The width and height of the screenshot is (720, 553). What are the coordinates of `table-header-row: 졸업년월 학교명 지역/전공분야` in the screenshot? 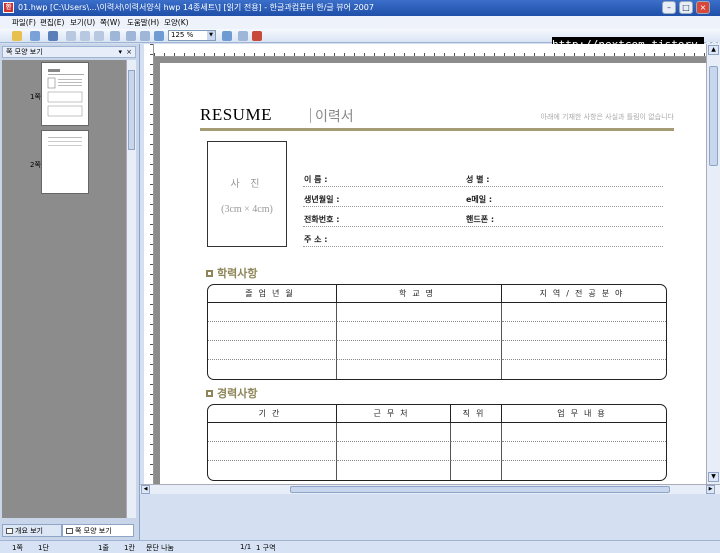 It's located at (437, 294).